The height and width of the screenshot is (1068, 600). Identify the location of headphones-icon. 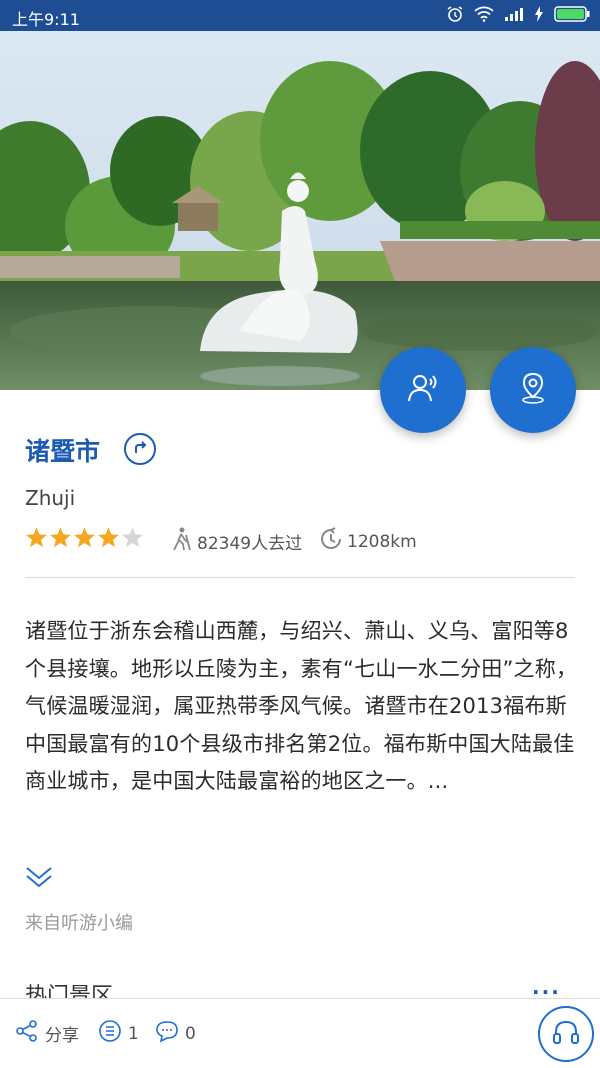
(566, 1034).